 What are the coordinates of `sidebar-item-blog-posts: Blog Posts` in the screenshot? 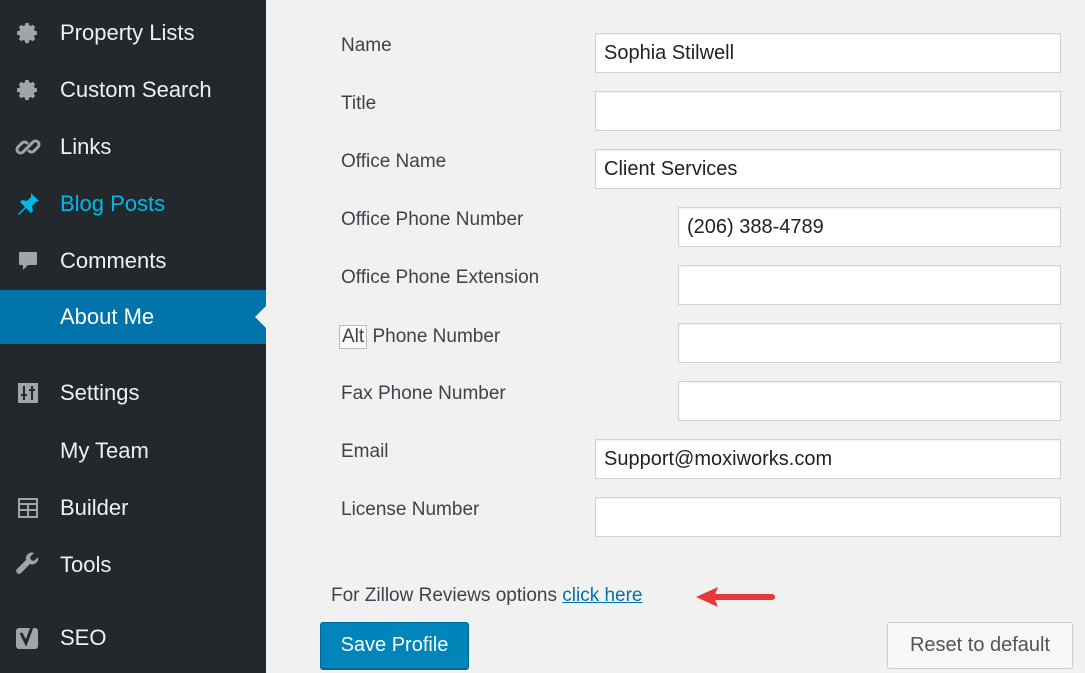 It's located at (133, 204).